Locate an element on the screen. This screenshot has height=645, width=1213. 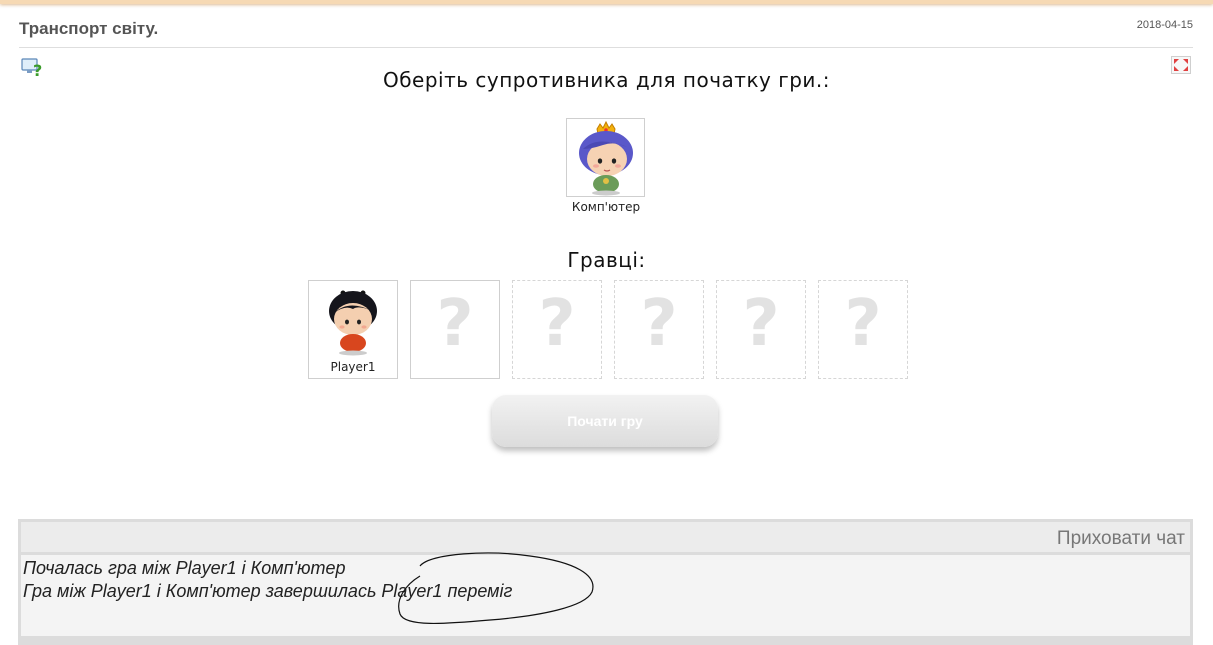
choose-opponent-heading: Оберіть супротивника для початку гри.: is located at coordinates (606, 80).